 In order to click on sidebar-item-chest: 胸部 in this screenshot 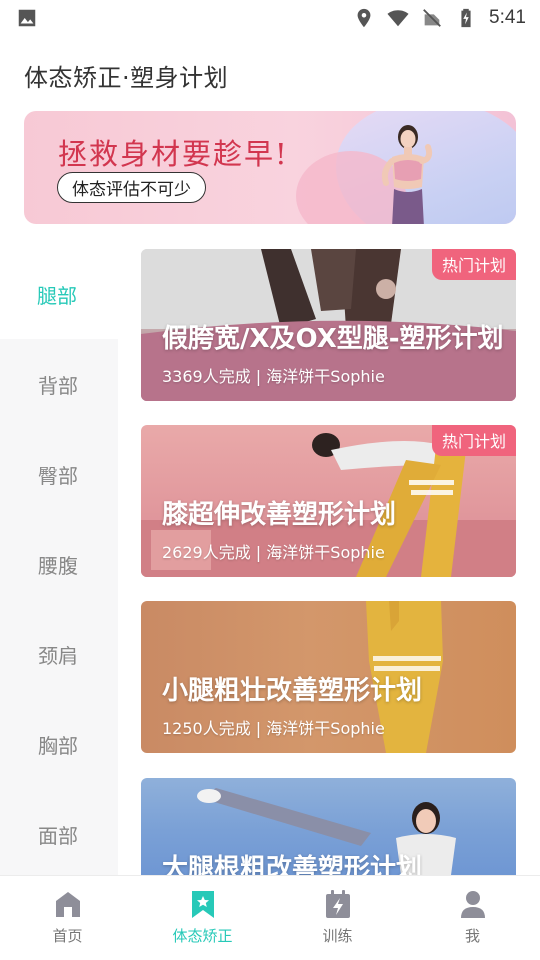, I will do `click(59, 744)`.